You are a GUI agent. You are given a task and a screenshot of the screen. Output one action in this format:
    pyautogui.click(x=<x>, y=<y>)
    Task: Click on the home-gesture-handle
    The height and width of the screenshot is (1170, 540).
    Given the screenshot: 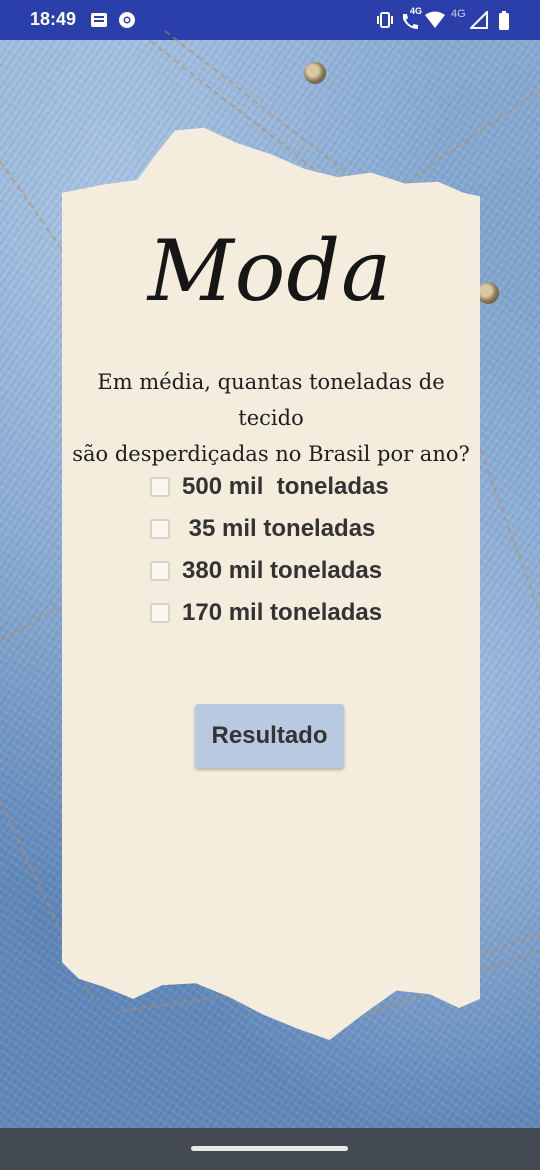 What is the action you would take?
    pyautogui.click(x=269, y=1148)
    